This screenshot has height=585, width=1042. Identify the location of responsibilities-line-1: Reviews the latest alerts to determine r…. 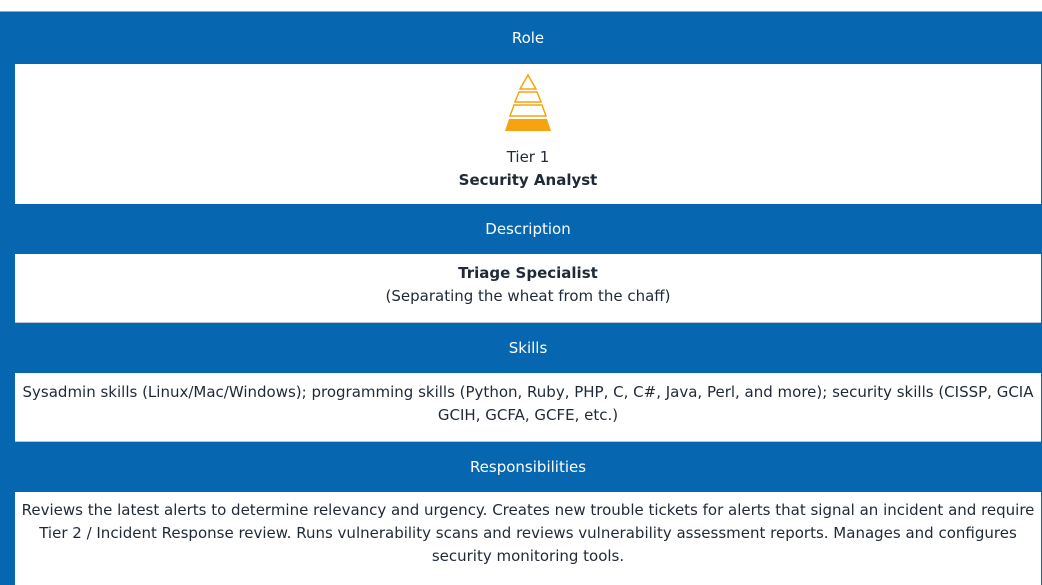
(528, 510).